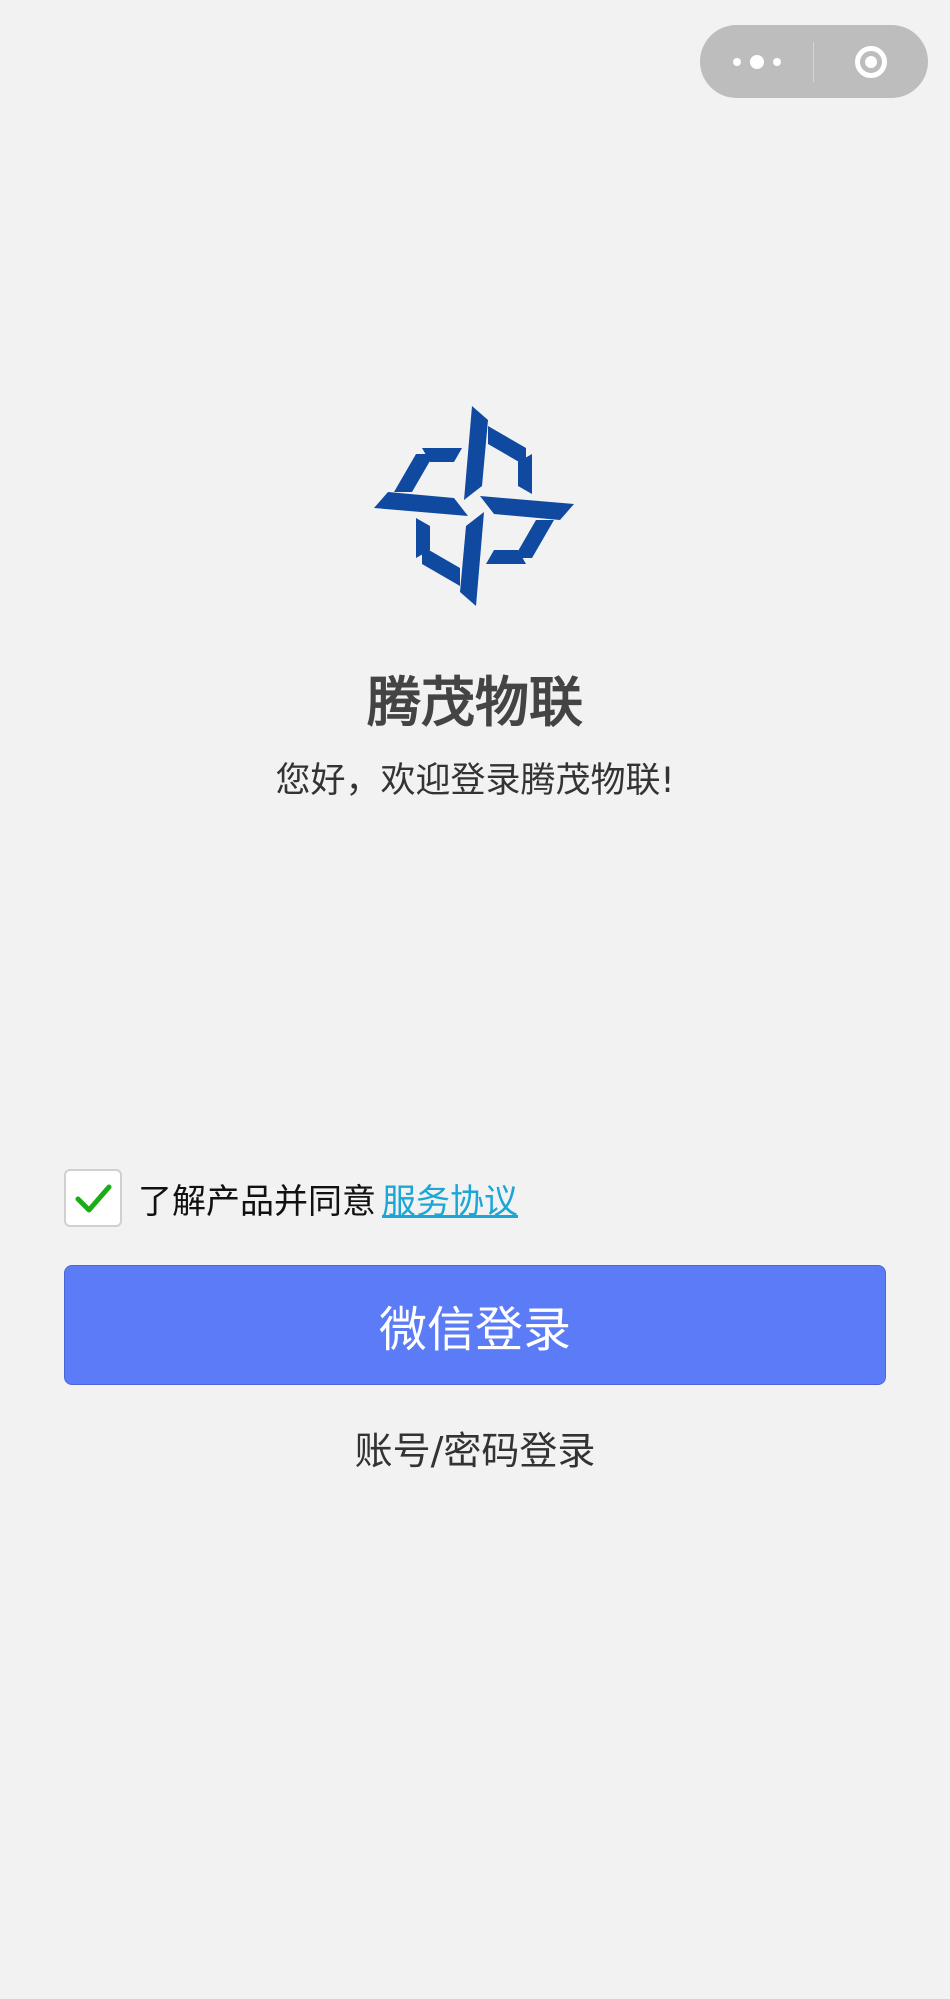  What do you see at coordinates (257, 1201) in the screenshot?
I see `agreement-text: 了解产品并同意` at bounding box center [257, 1201].